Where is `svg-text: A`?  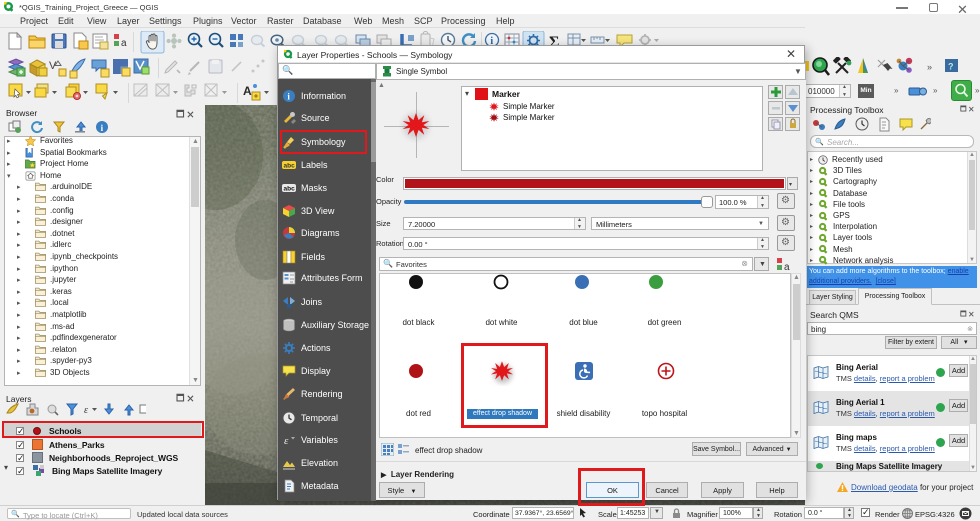
svg-text: A is located at coordinates (247, 91).